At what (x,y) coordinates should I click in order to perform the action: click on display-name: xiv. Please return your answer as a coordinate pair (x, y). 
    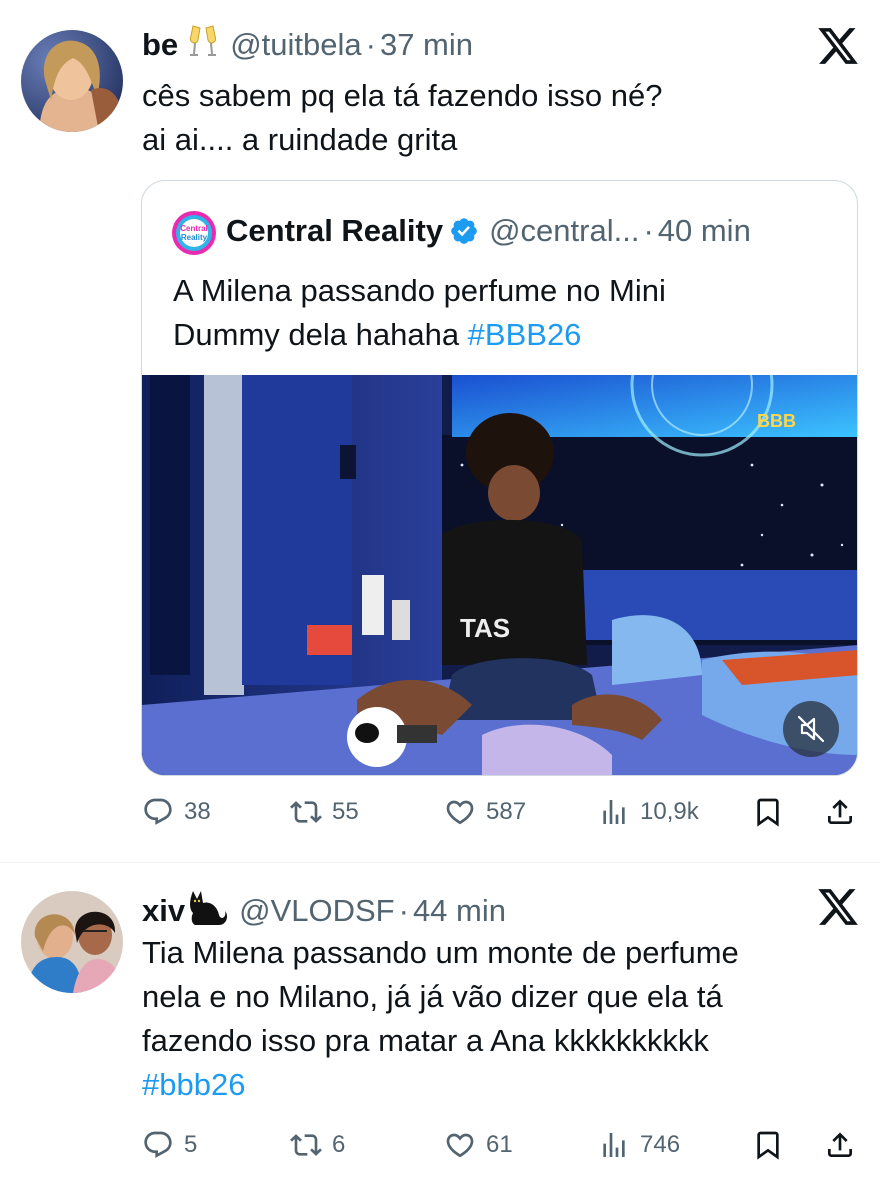
    Looking at the image, I should click on (163, 911).